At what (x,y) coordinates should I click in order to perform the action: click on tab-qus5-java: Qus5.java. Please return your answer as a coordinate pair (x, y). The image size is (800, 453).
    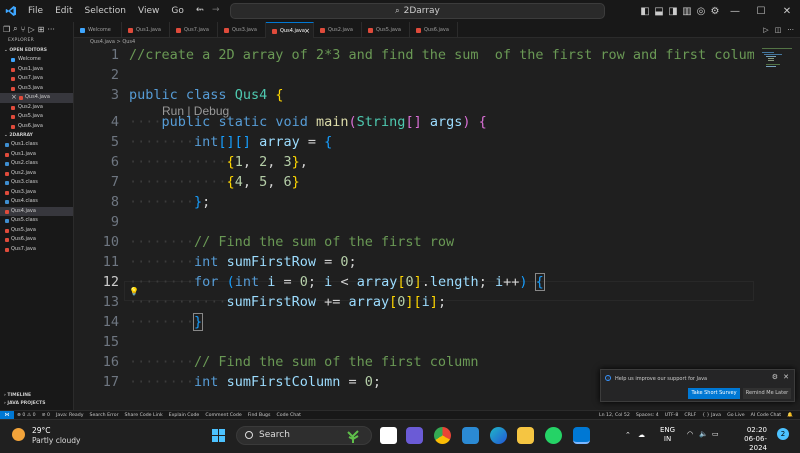
    Looking at the image, I should click on (386, 30).